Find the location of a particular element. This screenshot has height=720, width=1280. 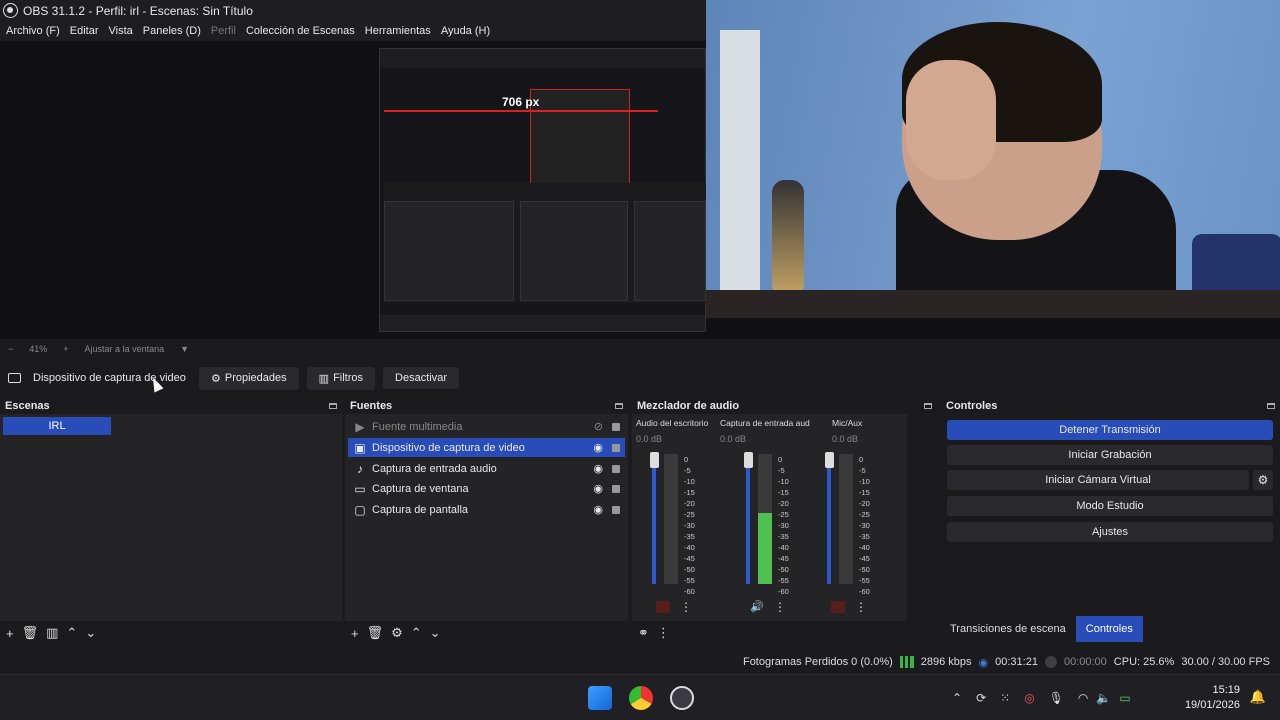

scenes-footer: + 🗑 ▥ ⌃ ⌄ is located at coordinates (171, 633).